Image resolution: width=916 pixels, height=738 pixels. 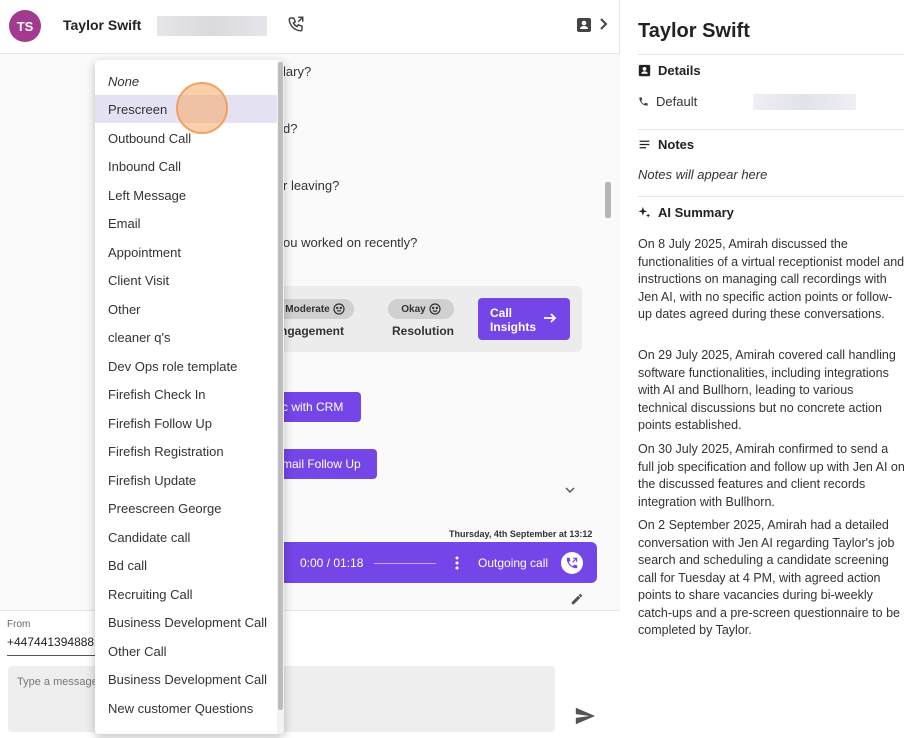 What do you see at coordinates (310, 27) in the screenshot?
I see `conversation-header: TS Taylor Swift` at bounding box center [310, 27].